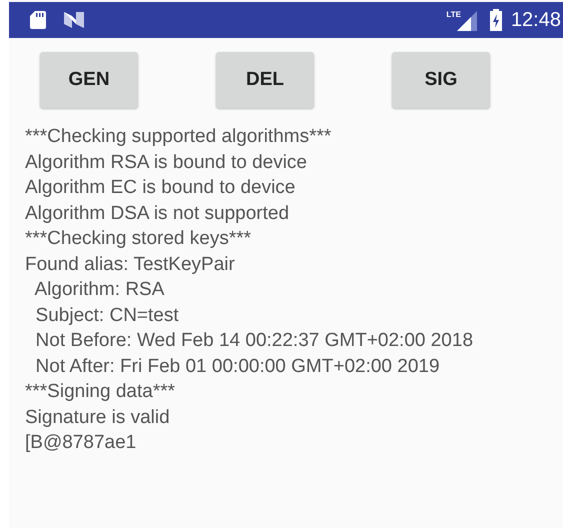  I want to click on log-line: ***Checking supported algorithms***, so click(178, 137).